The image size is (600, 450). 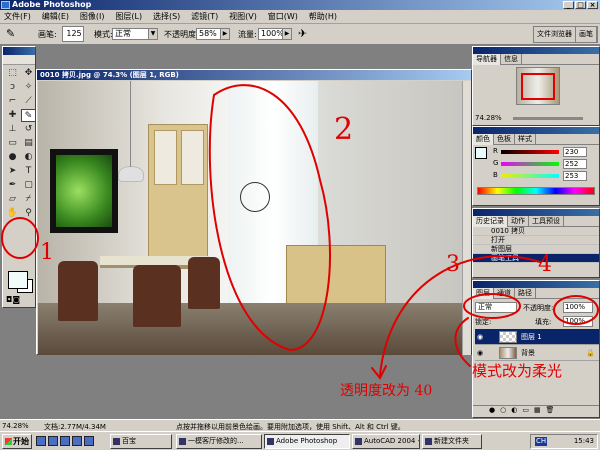 I want to click on layer-fill-input: 100%, so click(x=578, y=321).